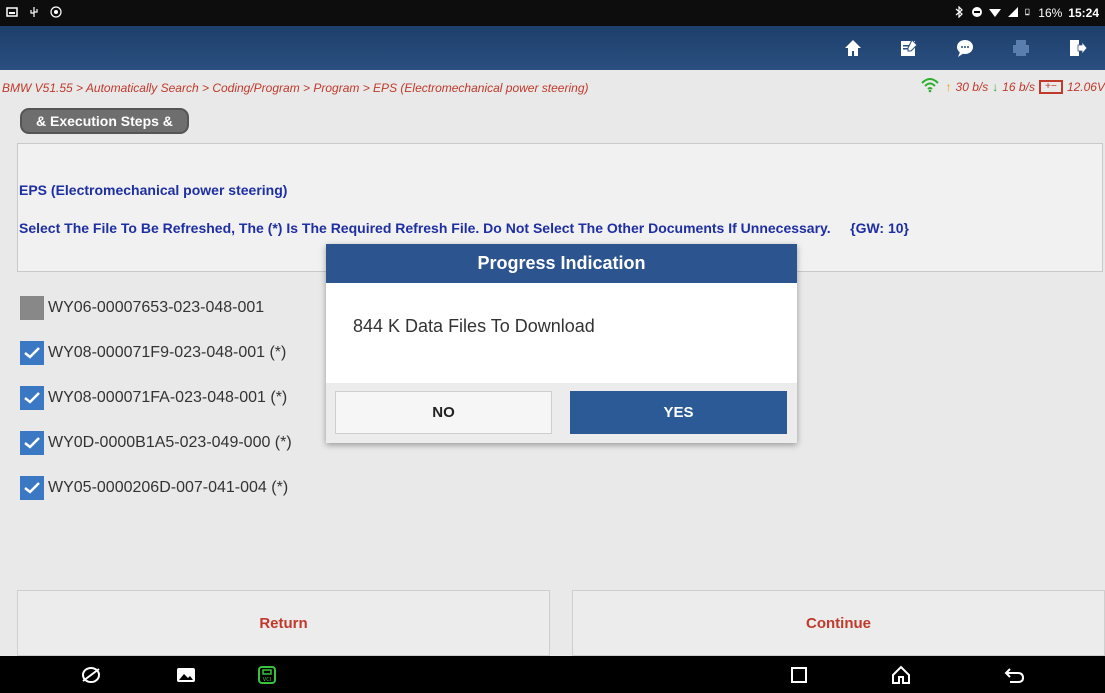  Describe the element at coordinates (56, 13) in the screenshot. I see `bug-icon` at that location.